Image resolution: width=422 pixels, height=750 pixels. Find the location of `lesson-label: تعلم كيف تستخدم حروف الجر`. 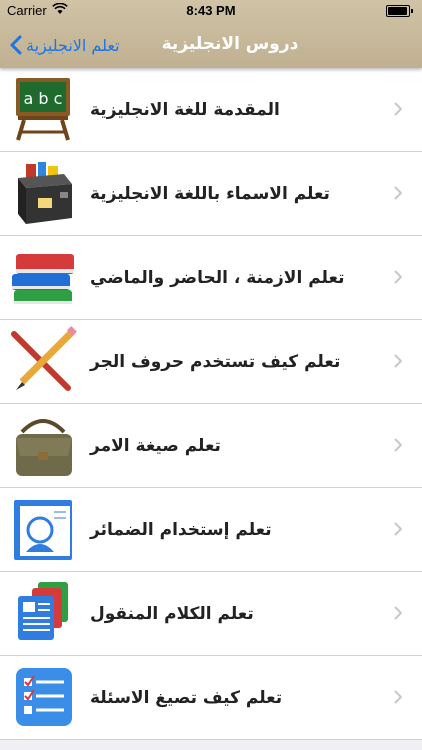

lesson-label: تعلم كيف تستخدم حروف الجر is located at coordinates (215, 361).